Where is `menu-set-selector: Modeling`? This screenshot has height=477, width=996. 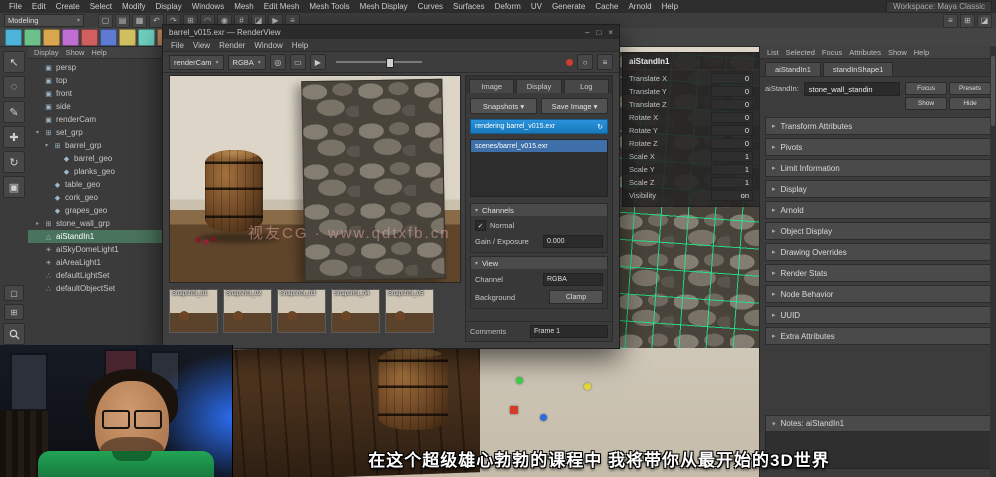 menu-set-selector: Modeling is located at coordinates (44, 20).